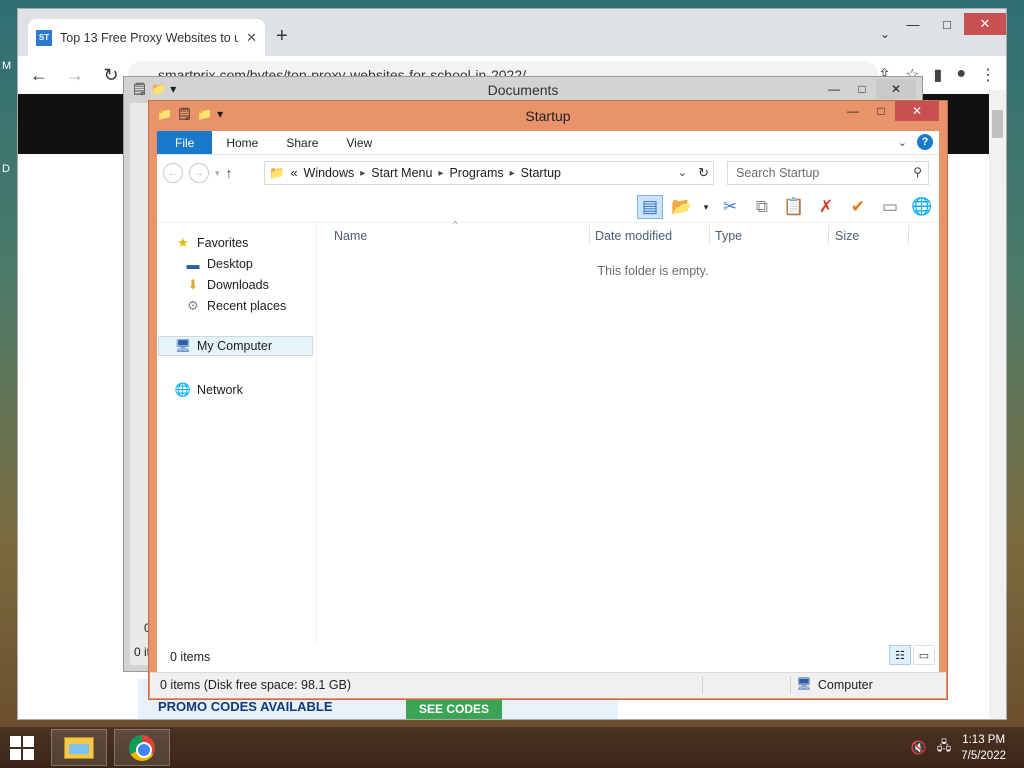  Describe the element at coordinates (730, 207) in the screenshot. I see `cut-icon: ✂` at that location.